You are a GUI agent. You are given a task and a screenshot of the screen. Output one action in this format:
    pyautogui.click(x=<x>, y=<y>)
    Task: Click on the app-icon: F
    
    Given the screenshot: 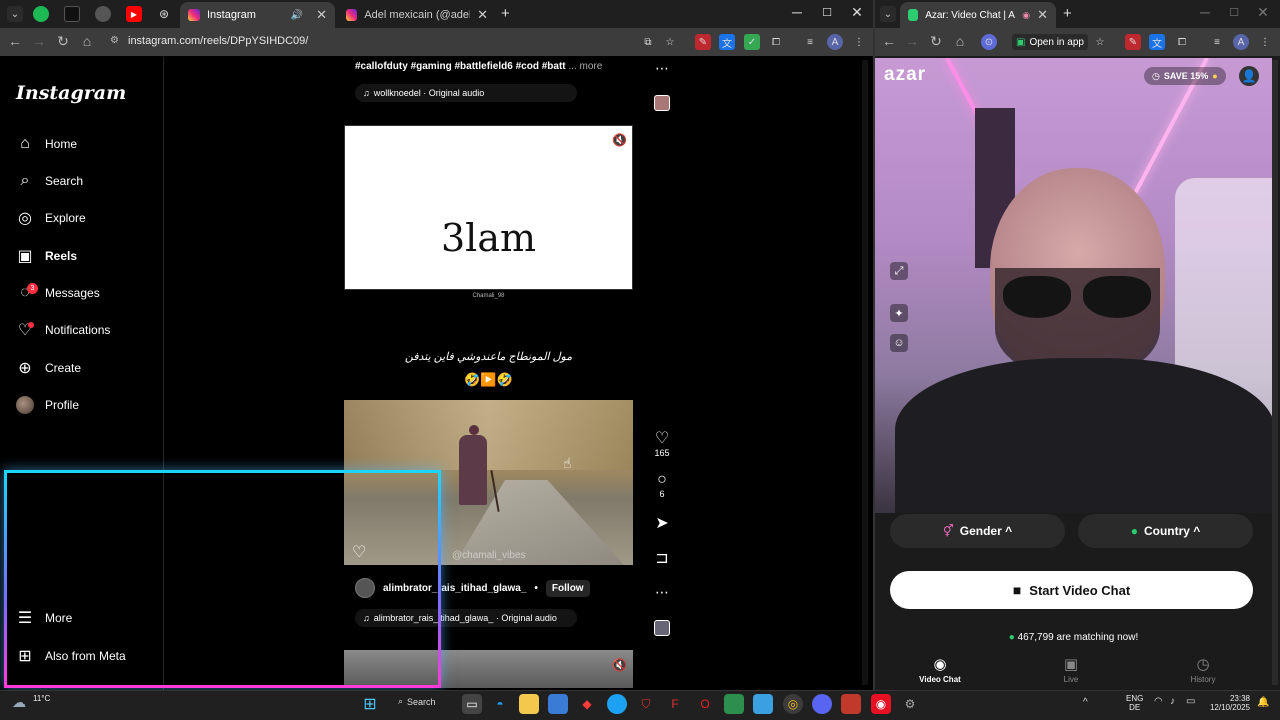 What is the action you would take?
    pyautogui.click(x=675, y=704)
    